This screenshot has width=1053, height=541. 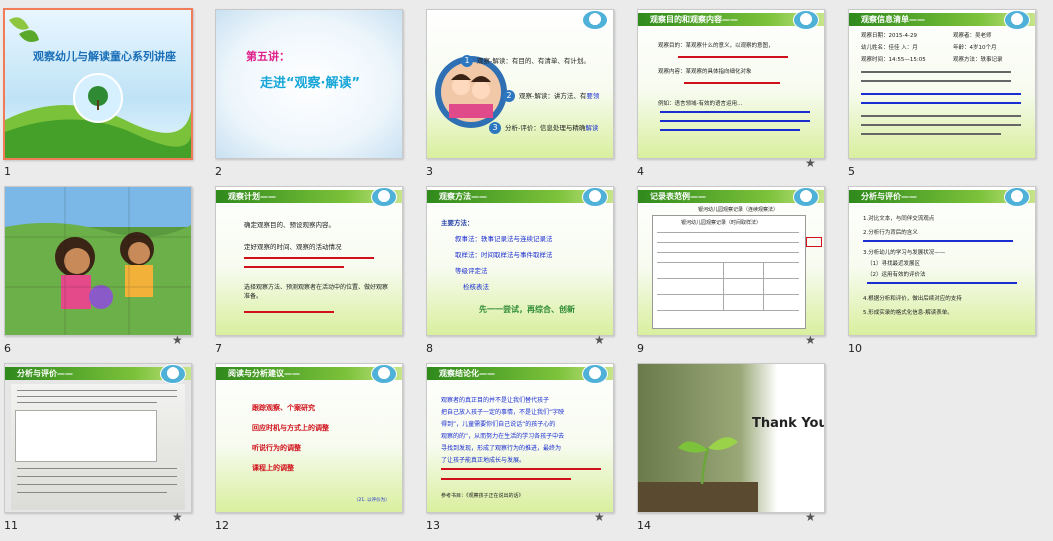 I want to click on line-4: 观察的的”，从而努力在生活的学习各孩子中去, so click(x=503, y=436).